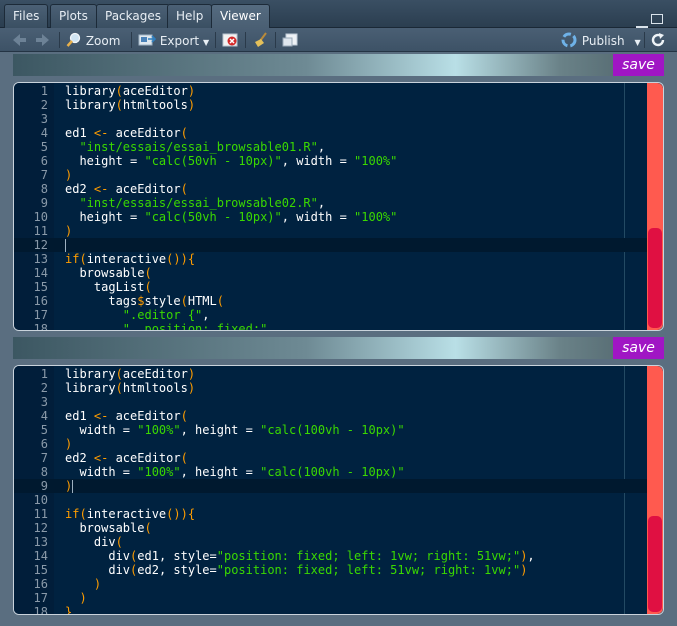 This screenshot has width=677, height=626. Describe the element at coordinates (44, 161) in the screenshot. I see `line-number: 6` at that location.